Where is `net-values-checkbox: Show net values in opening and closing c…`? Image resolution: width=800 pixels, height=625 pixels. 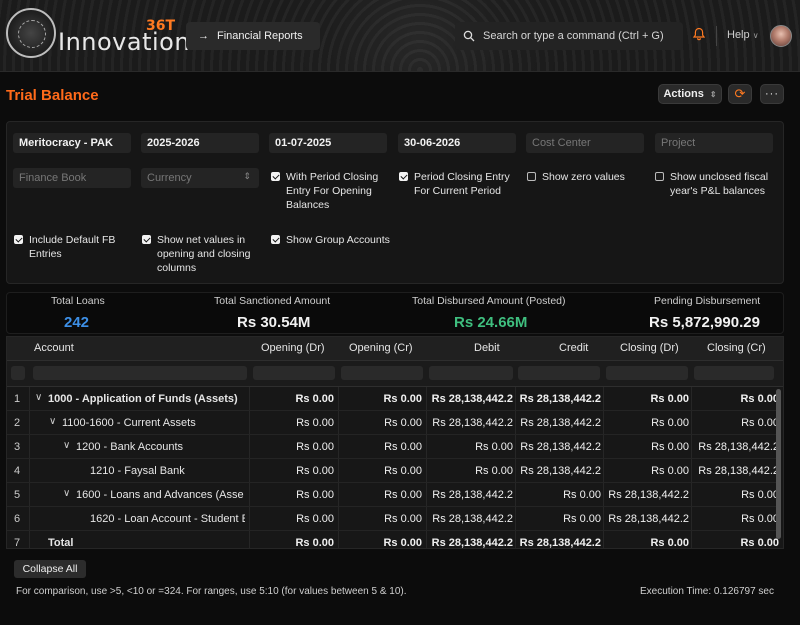
net-values-checkbox: Show net values in opening and closing c… is located at coordinates (198, 254).